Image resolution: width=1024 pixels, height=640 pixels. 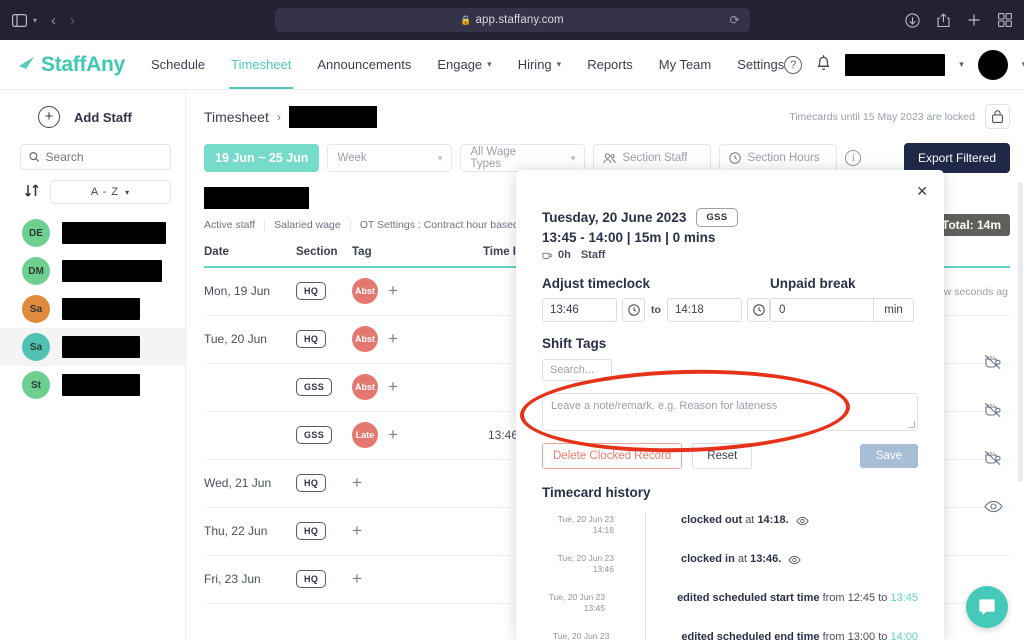 What do you see at coordinates (103, 157) in the screenshot?
I see `search-input` at bounding box center [103, 157].